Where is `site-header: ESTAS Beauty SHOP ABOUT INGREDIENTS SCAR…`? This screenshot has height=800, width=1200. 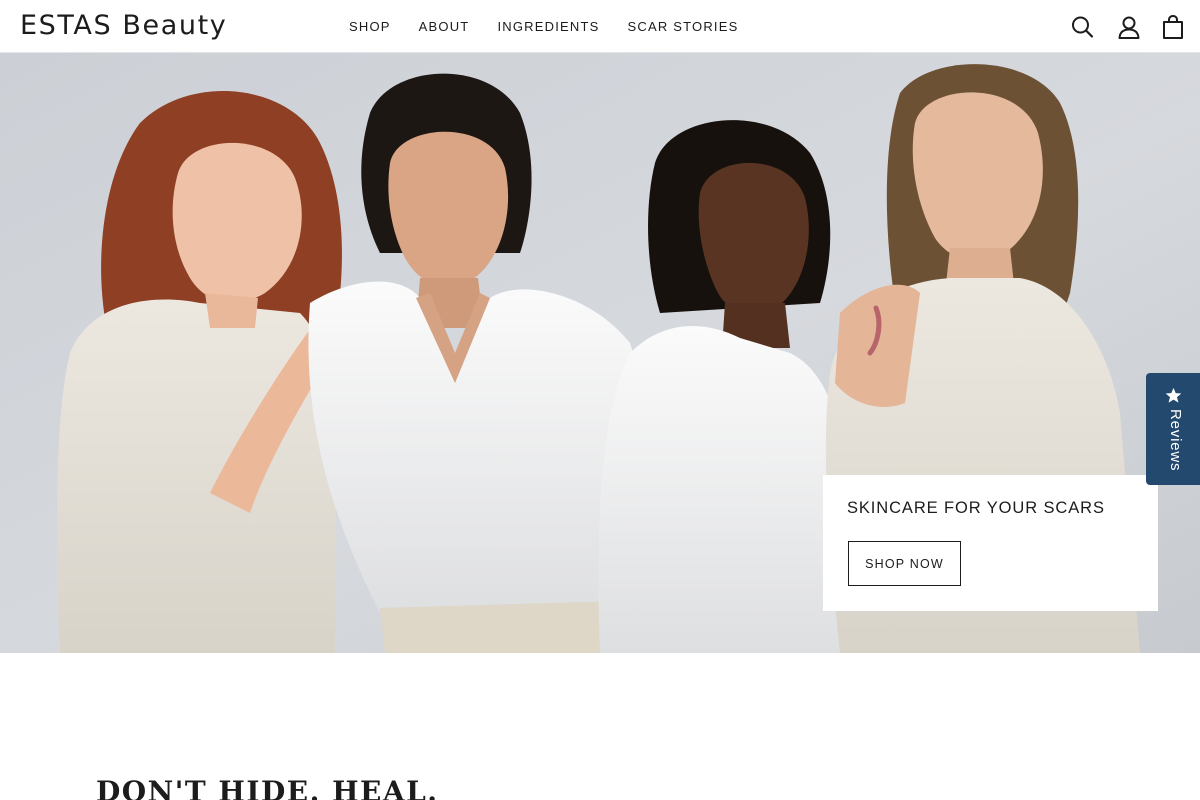 site-header: ESTAS Beauty SHOP ABOUT INGREDIENTS SCAR… is located at coordinates (600, 26).